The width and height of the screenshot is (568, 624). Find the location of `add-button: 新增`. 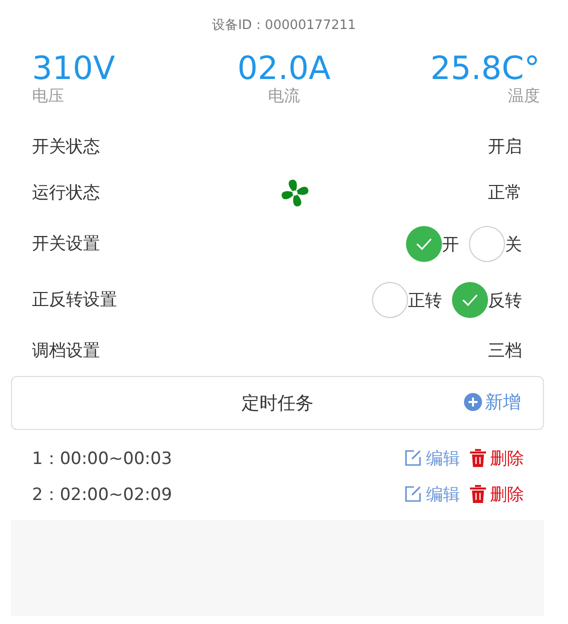

add-button: 新增 is located at coordinates (492, 402).